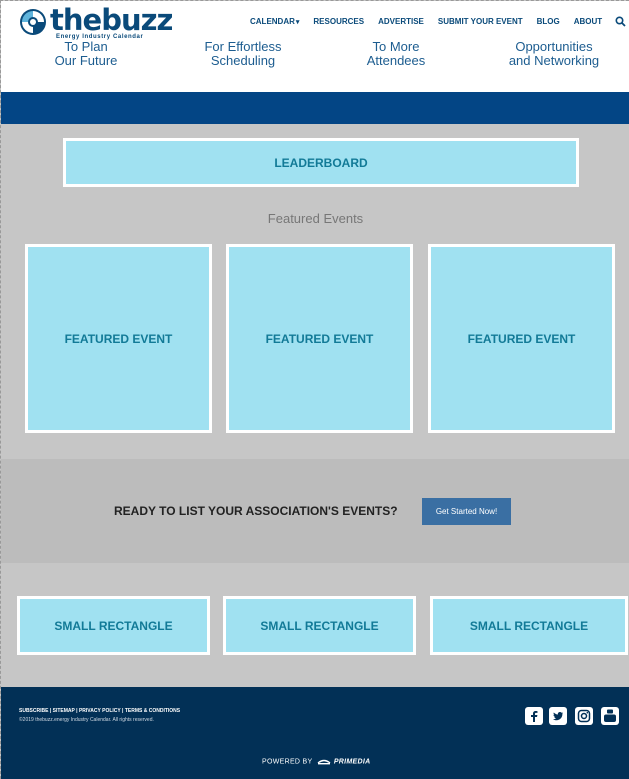 This screenshot has height=779, width=629. I want to click on logo-wordmark: thebuzz, so click(111, 20).